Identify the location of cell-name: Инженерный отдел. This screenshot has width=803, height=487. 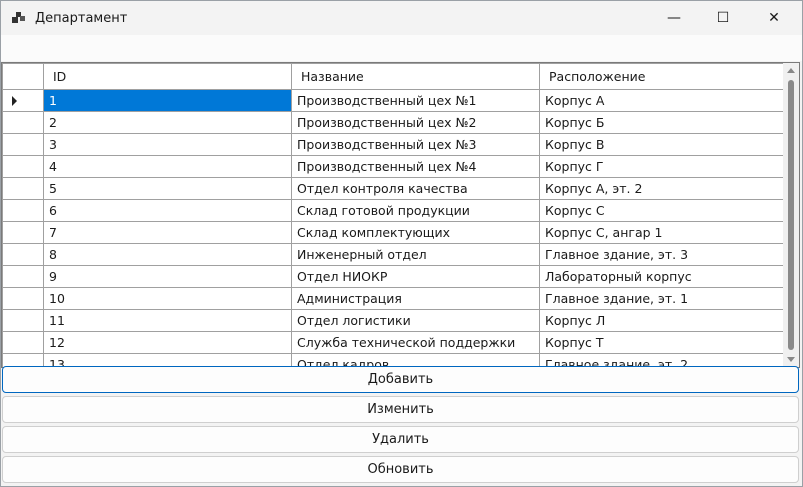
(415, 254).